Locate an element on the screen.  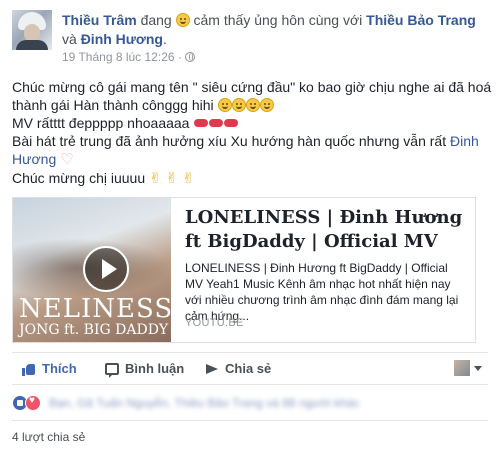
share-button: Chia sẻ is located at coordinates (238, 369).